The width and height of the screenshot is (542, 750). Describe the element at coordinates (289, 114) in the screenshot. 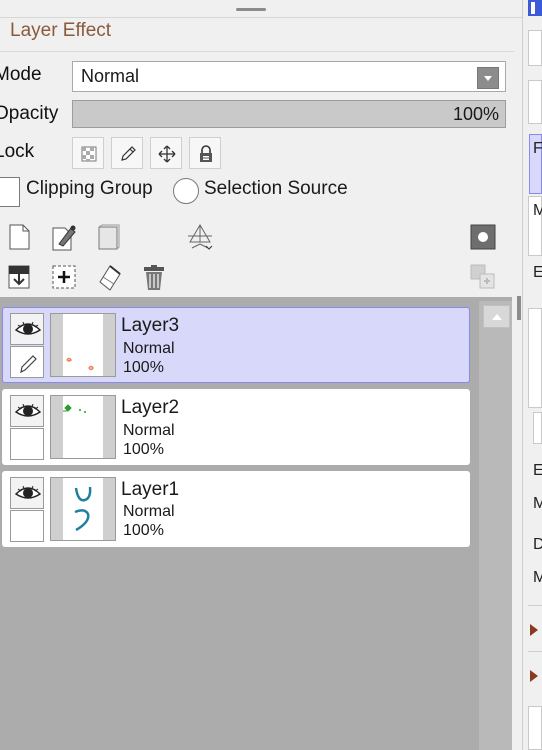

I see `opacity-slider: 100%` at that location.